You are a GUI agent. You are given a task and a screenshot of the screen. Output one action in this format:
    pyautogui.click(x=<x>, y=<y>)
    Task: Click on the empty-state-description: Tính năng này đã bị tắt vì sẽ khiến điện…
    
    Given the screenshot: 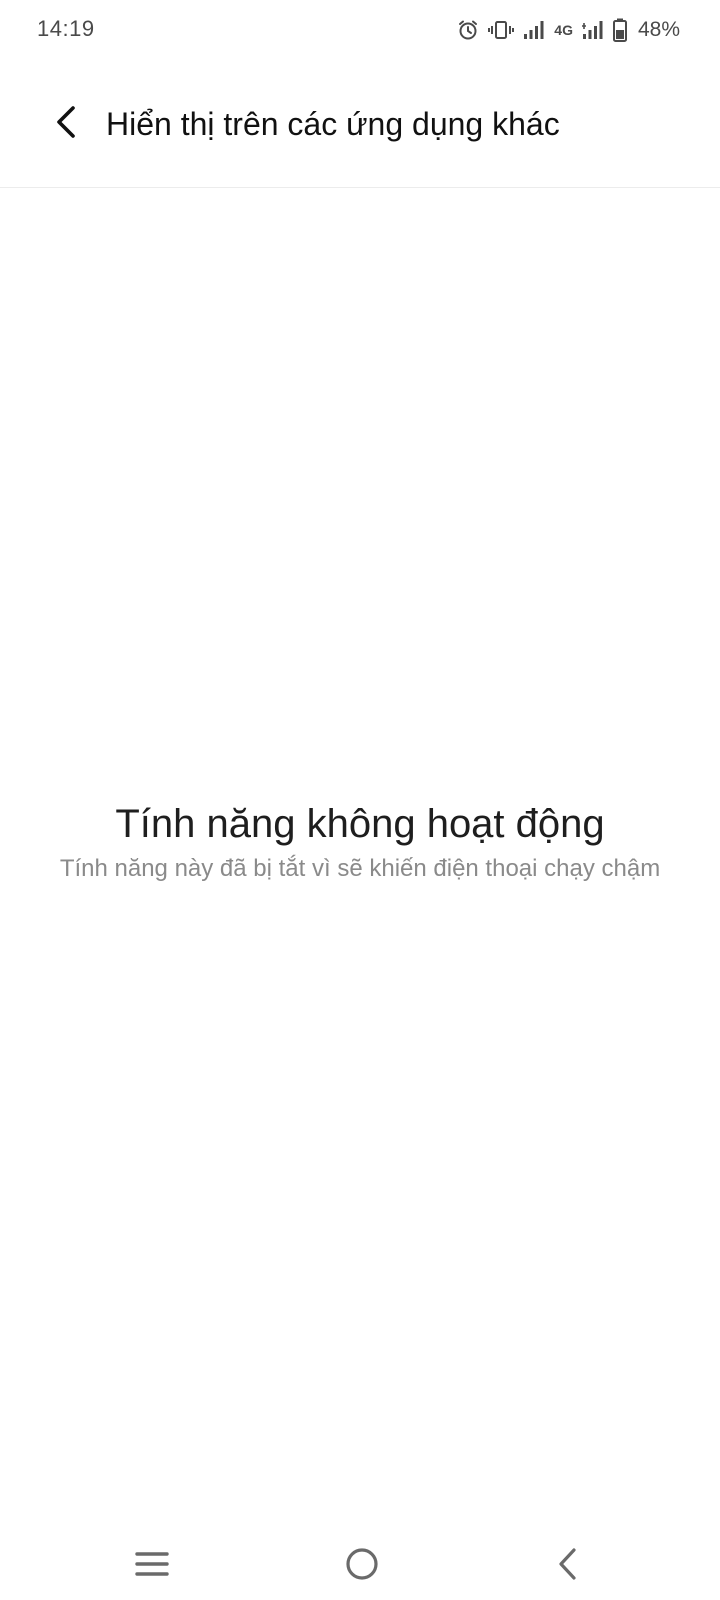 What is the action you would take?
    pyautogui.click(x=360, y=868)
    